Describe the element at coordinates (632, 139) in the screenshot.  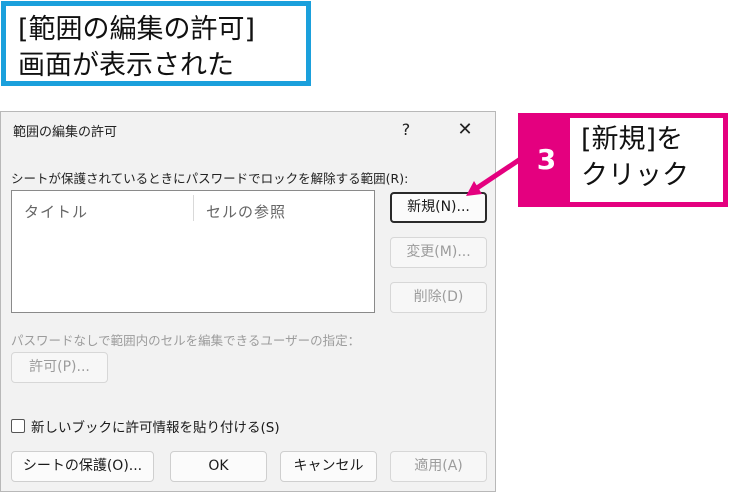
I see `step-line-1: [新規]を` at that location.